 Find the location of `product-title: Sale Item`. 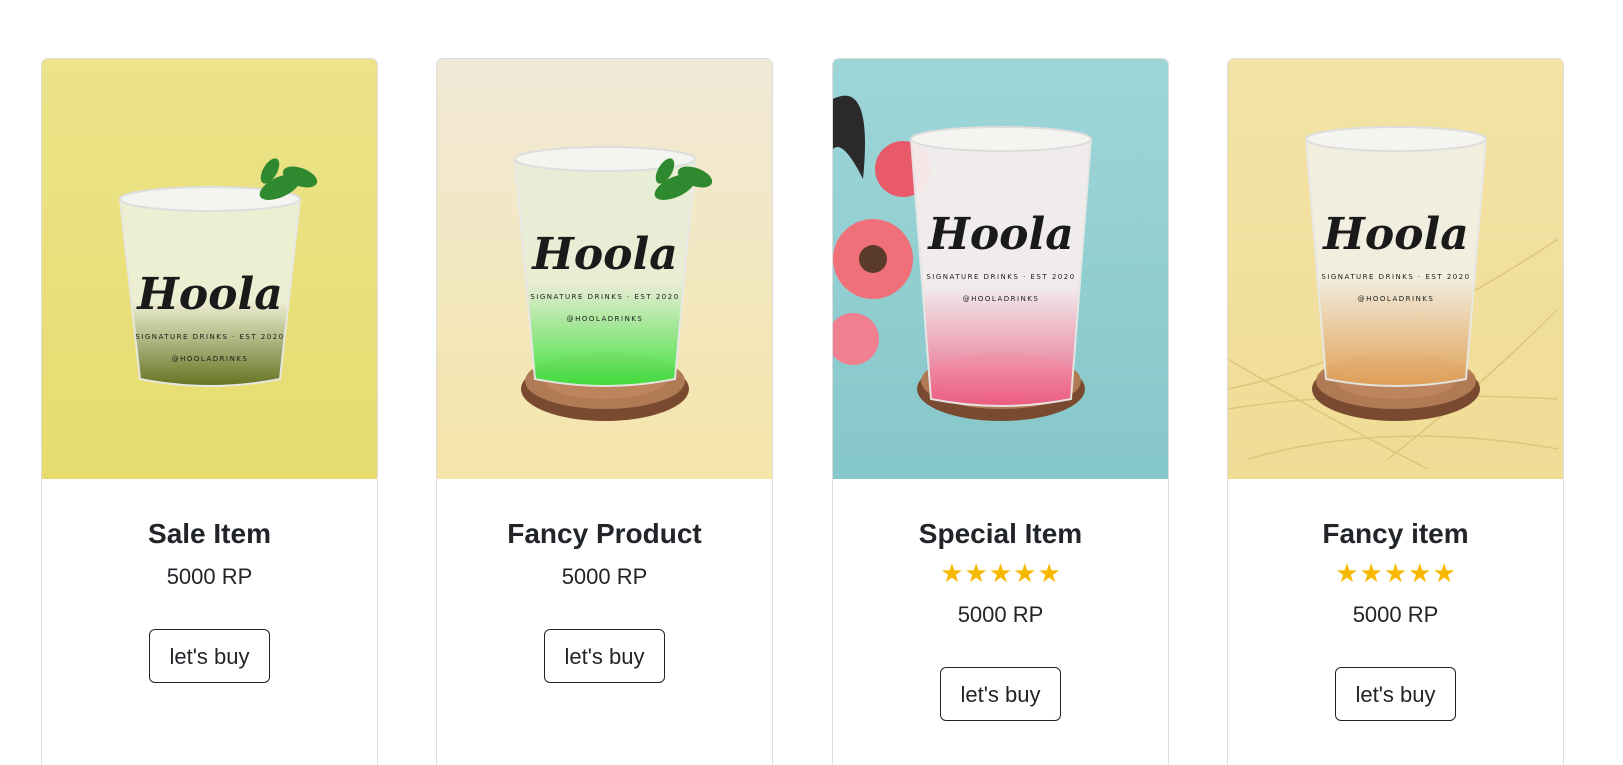

product-title: Sale Item is located at coordinates (209, 533).